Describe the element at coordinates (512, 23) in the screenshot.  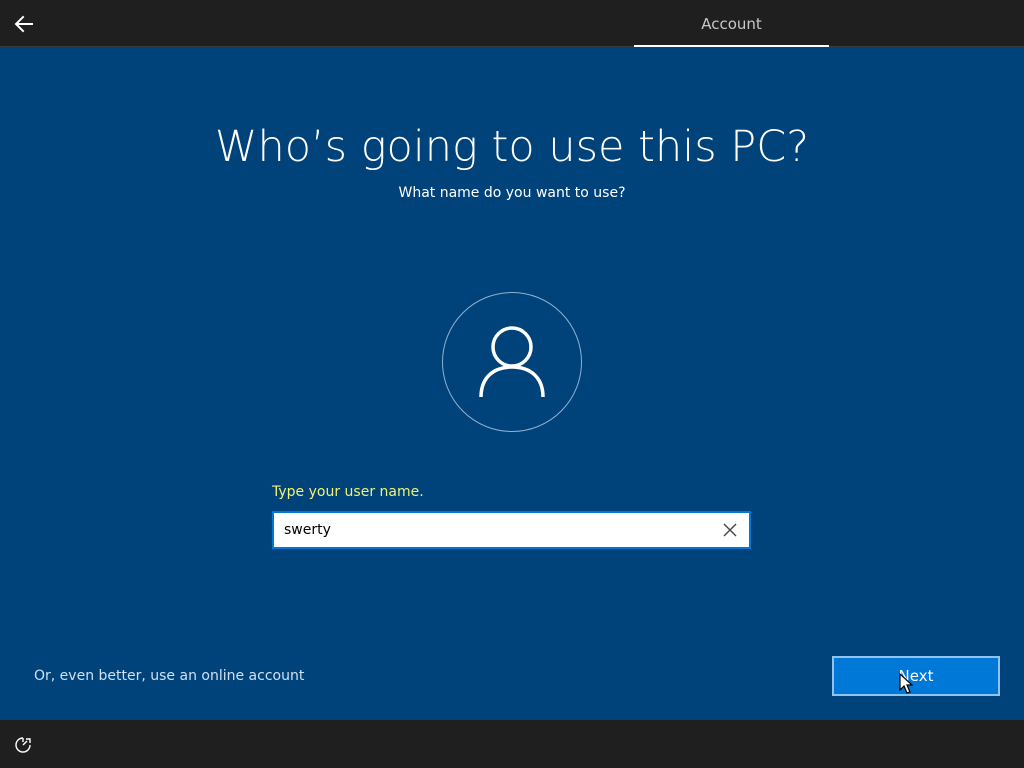
I see `top-bar: Account` at that location.